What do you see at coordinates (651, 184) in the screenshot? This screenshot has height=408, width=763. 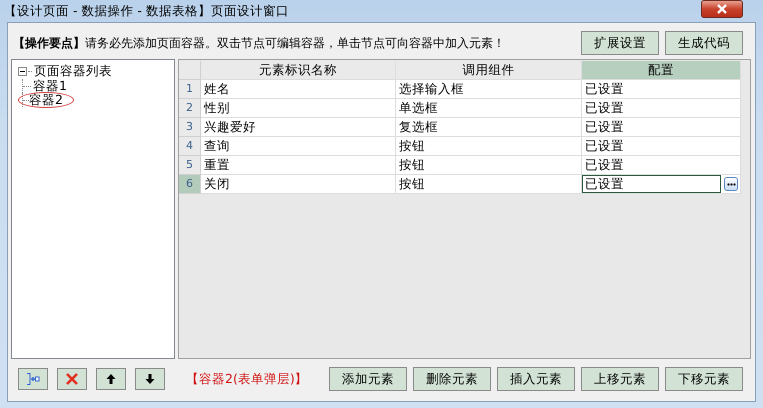 I see `cell-editor: 已设置` at bounding box center [651, 184].